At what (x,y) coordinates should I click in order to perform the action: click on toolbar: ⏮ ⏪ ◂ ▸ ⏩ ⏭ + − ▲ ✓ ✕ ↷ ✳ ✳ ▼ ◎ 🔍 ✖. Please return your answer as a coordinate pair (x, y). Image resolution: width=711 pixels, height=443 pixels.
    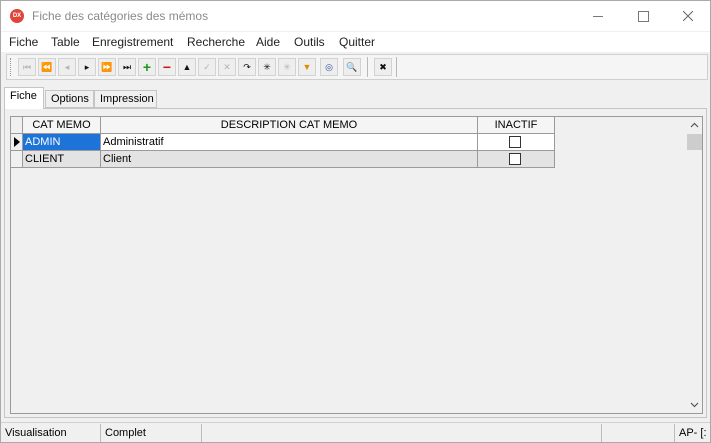
    Looking at the image, I should click on (357, 67).